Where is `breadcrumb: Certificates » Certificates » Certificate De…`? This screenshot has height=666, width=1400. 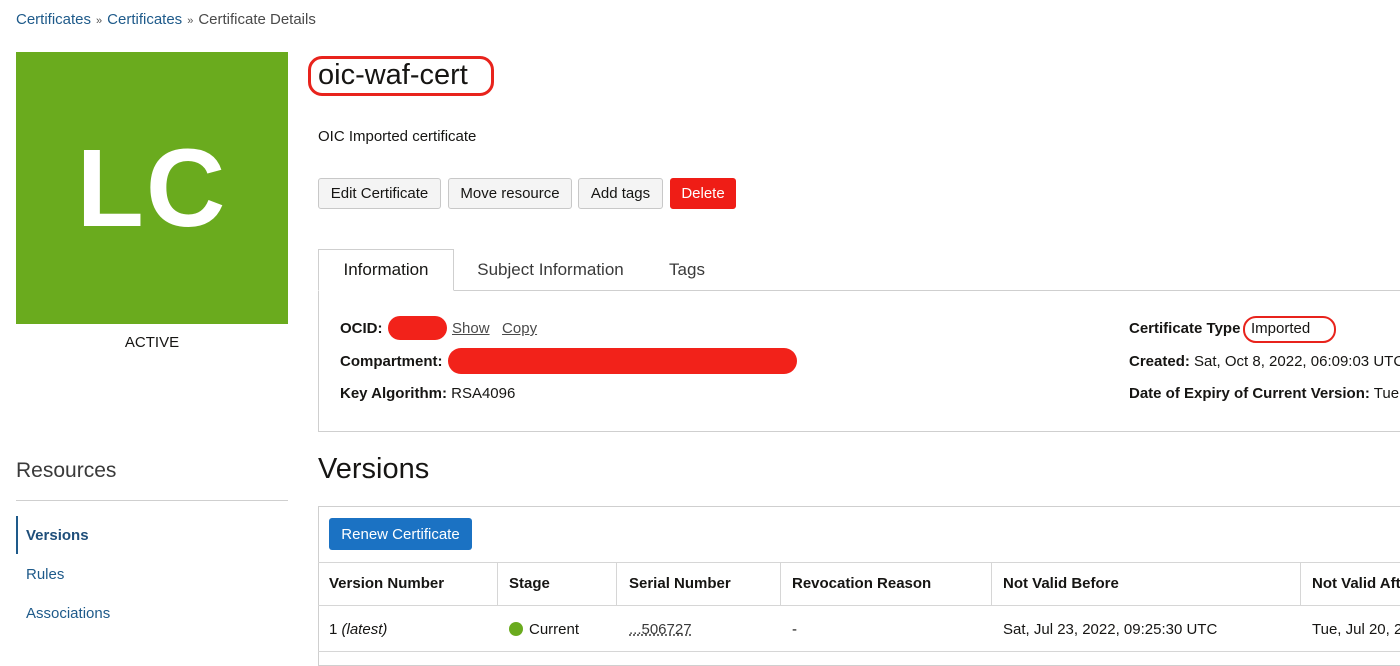
breadcrumb: Certificates » Certificates » Certificate De… is located at coordinates (166, 19).